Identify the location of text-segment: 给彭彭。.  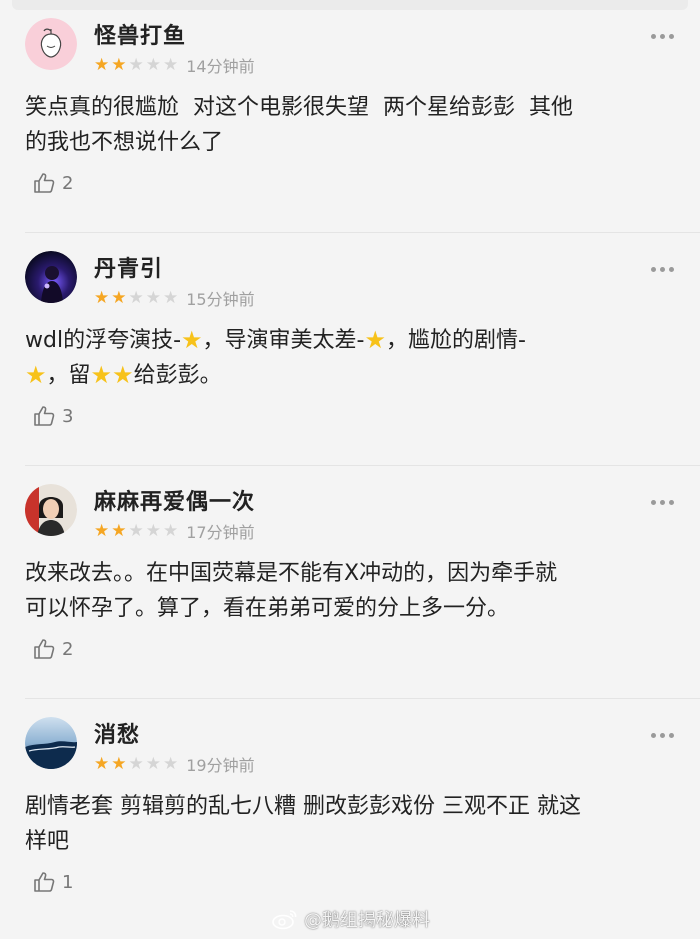
(177, 375).